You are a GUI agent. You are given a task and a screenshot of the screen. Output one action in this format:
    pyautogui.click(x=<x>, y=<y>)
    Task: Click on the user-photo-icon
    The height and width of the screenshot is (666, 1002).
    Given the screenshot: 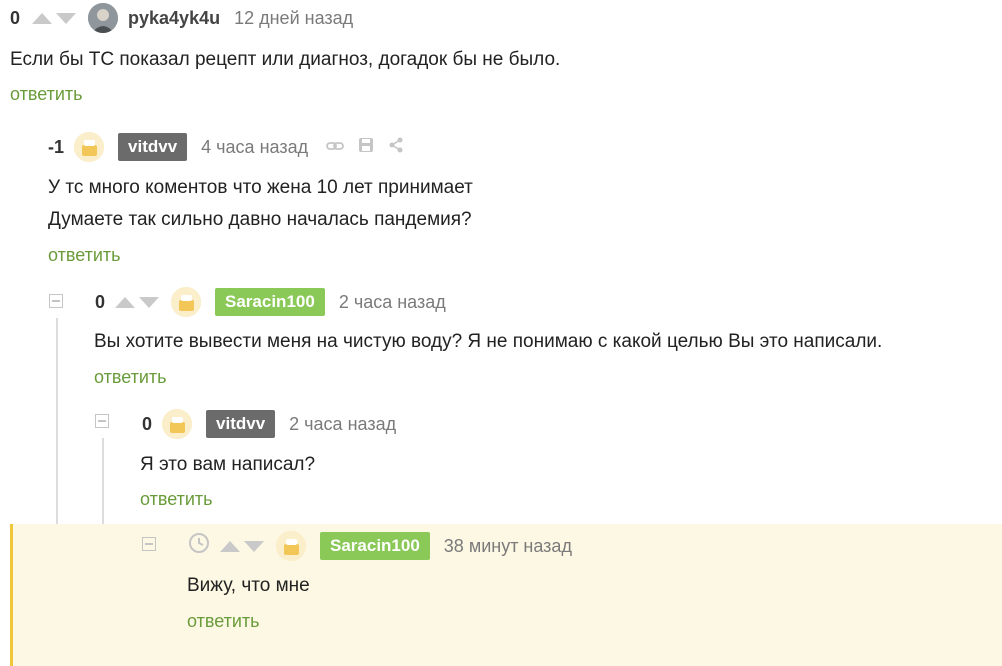 What is the action you would take?
    pyautogui.click(x=103, y=18)
    